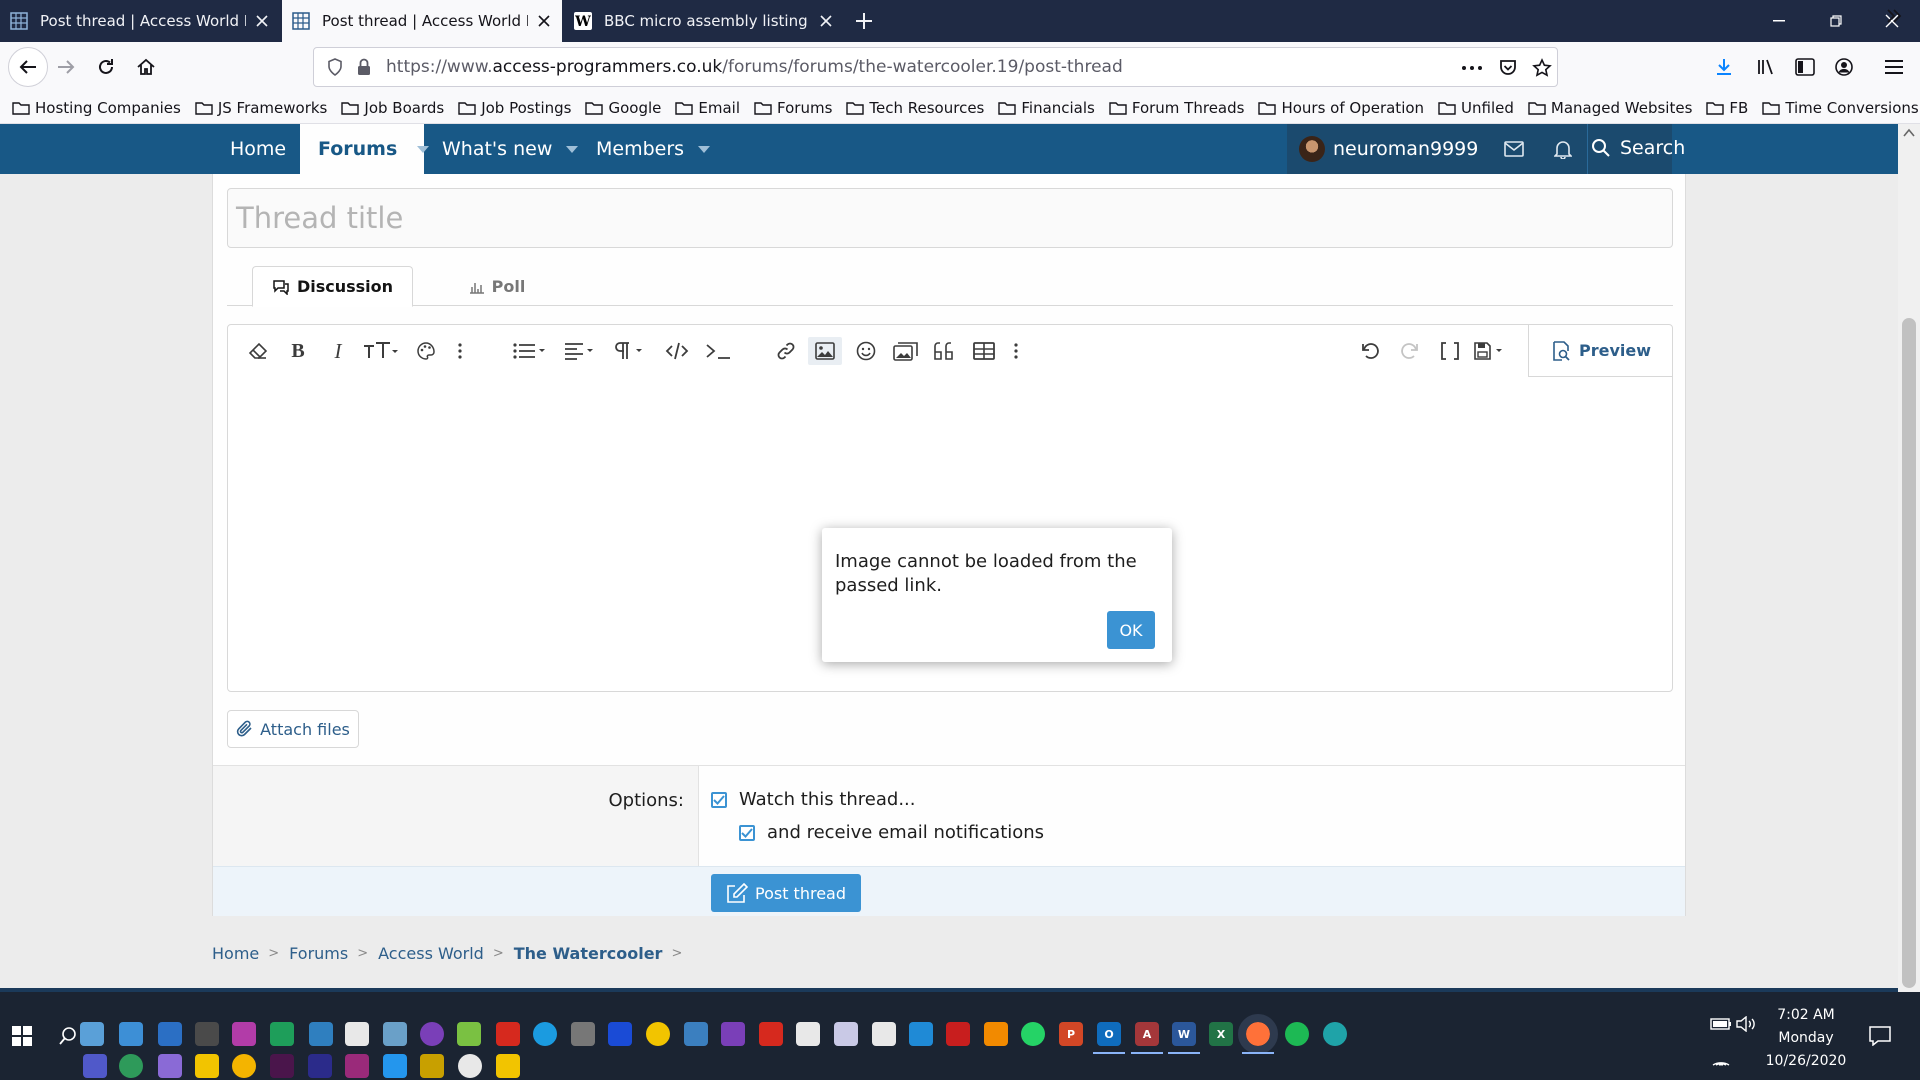  What do you see at coordinates (1450, 351) in the screenshot?
I see `toggle-bbcode-icon` at bounding box center [1450, 351].